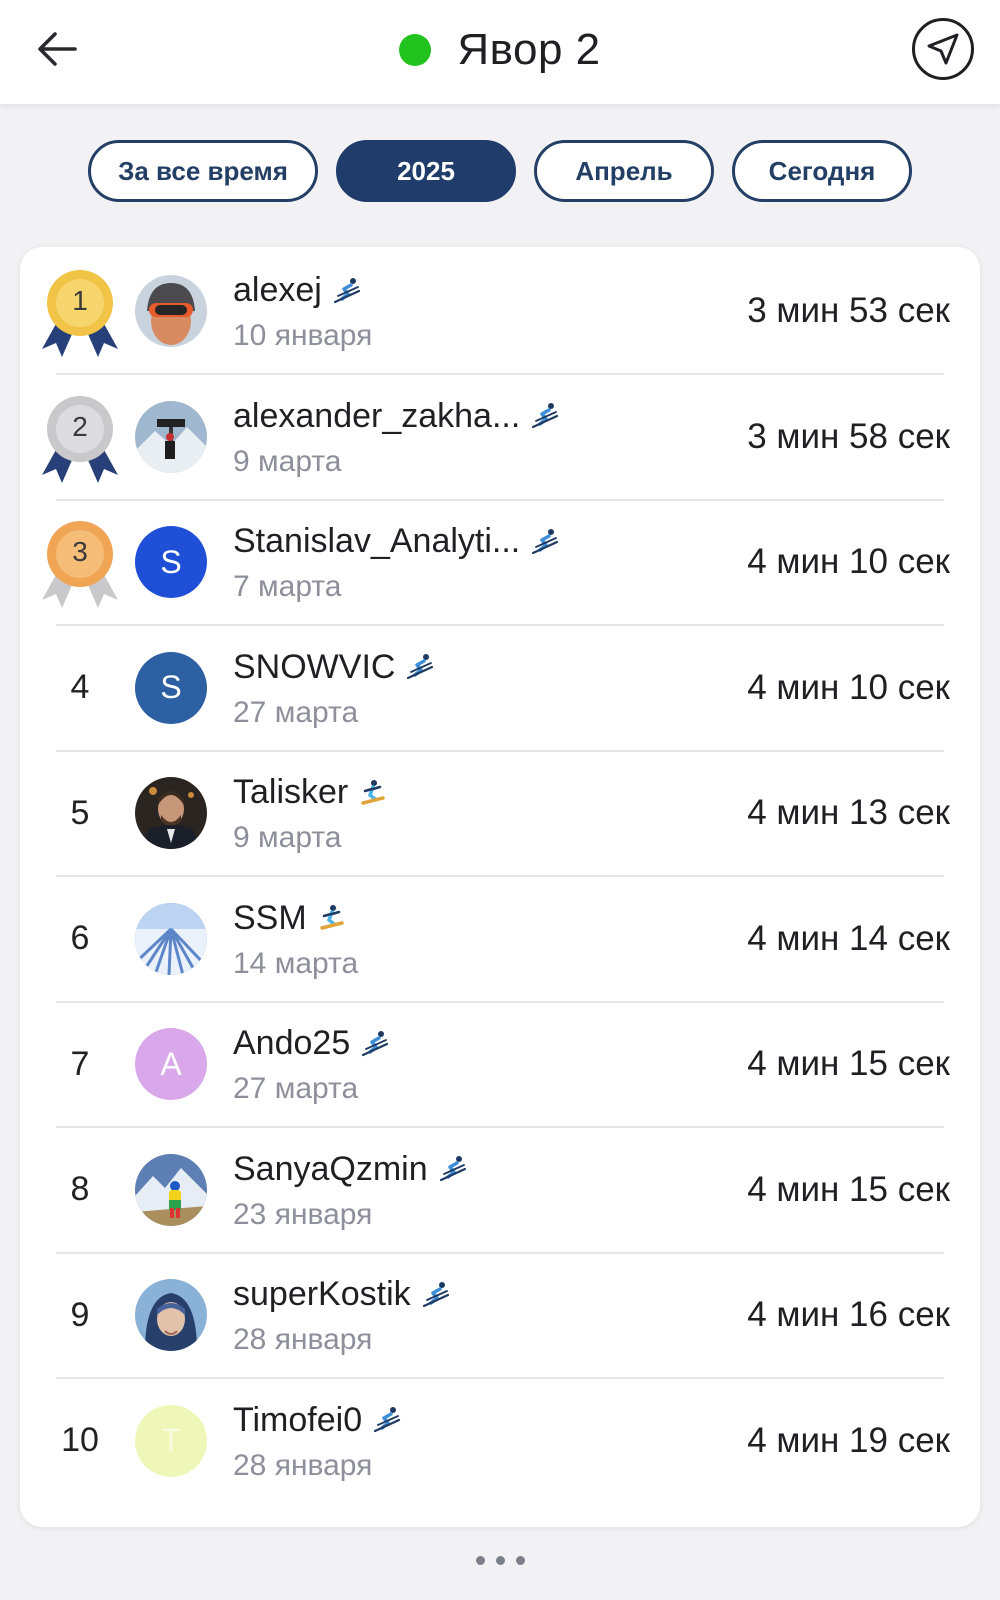 This screenshot has height=1600, width=1000. Describe the element at coordinates (203, 171) in the screenshot. I see `filter-all-time: За все время` at that location.